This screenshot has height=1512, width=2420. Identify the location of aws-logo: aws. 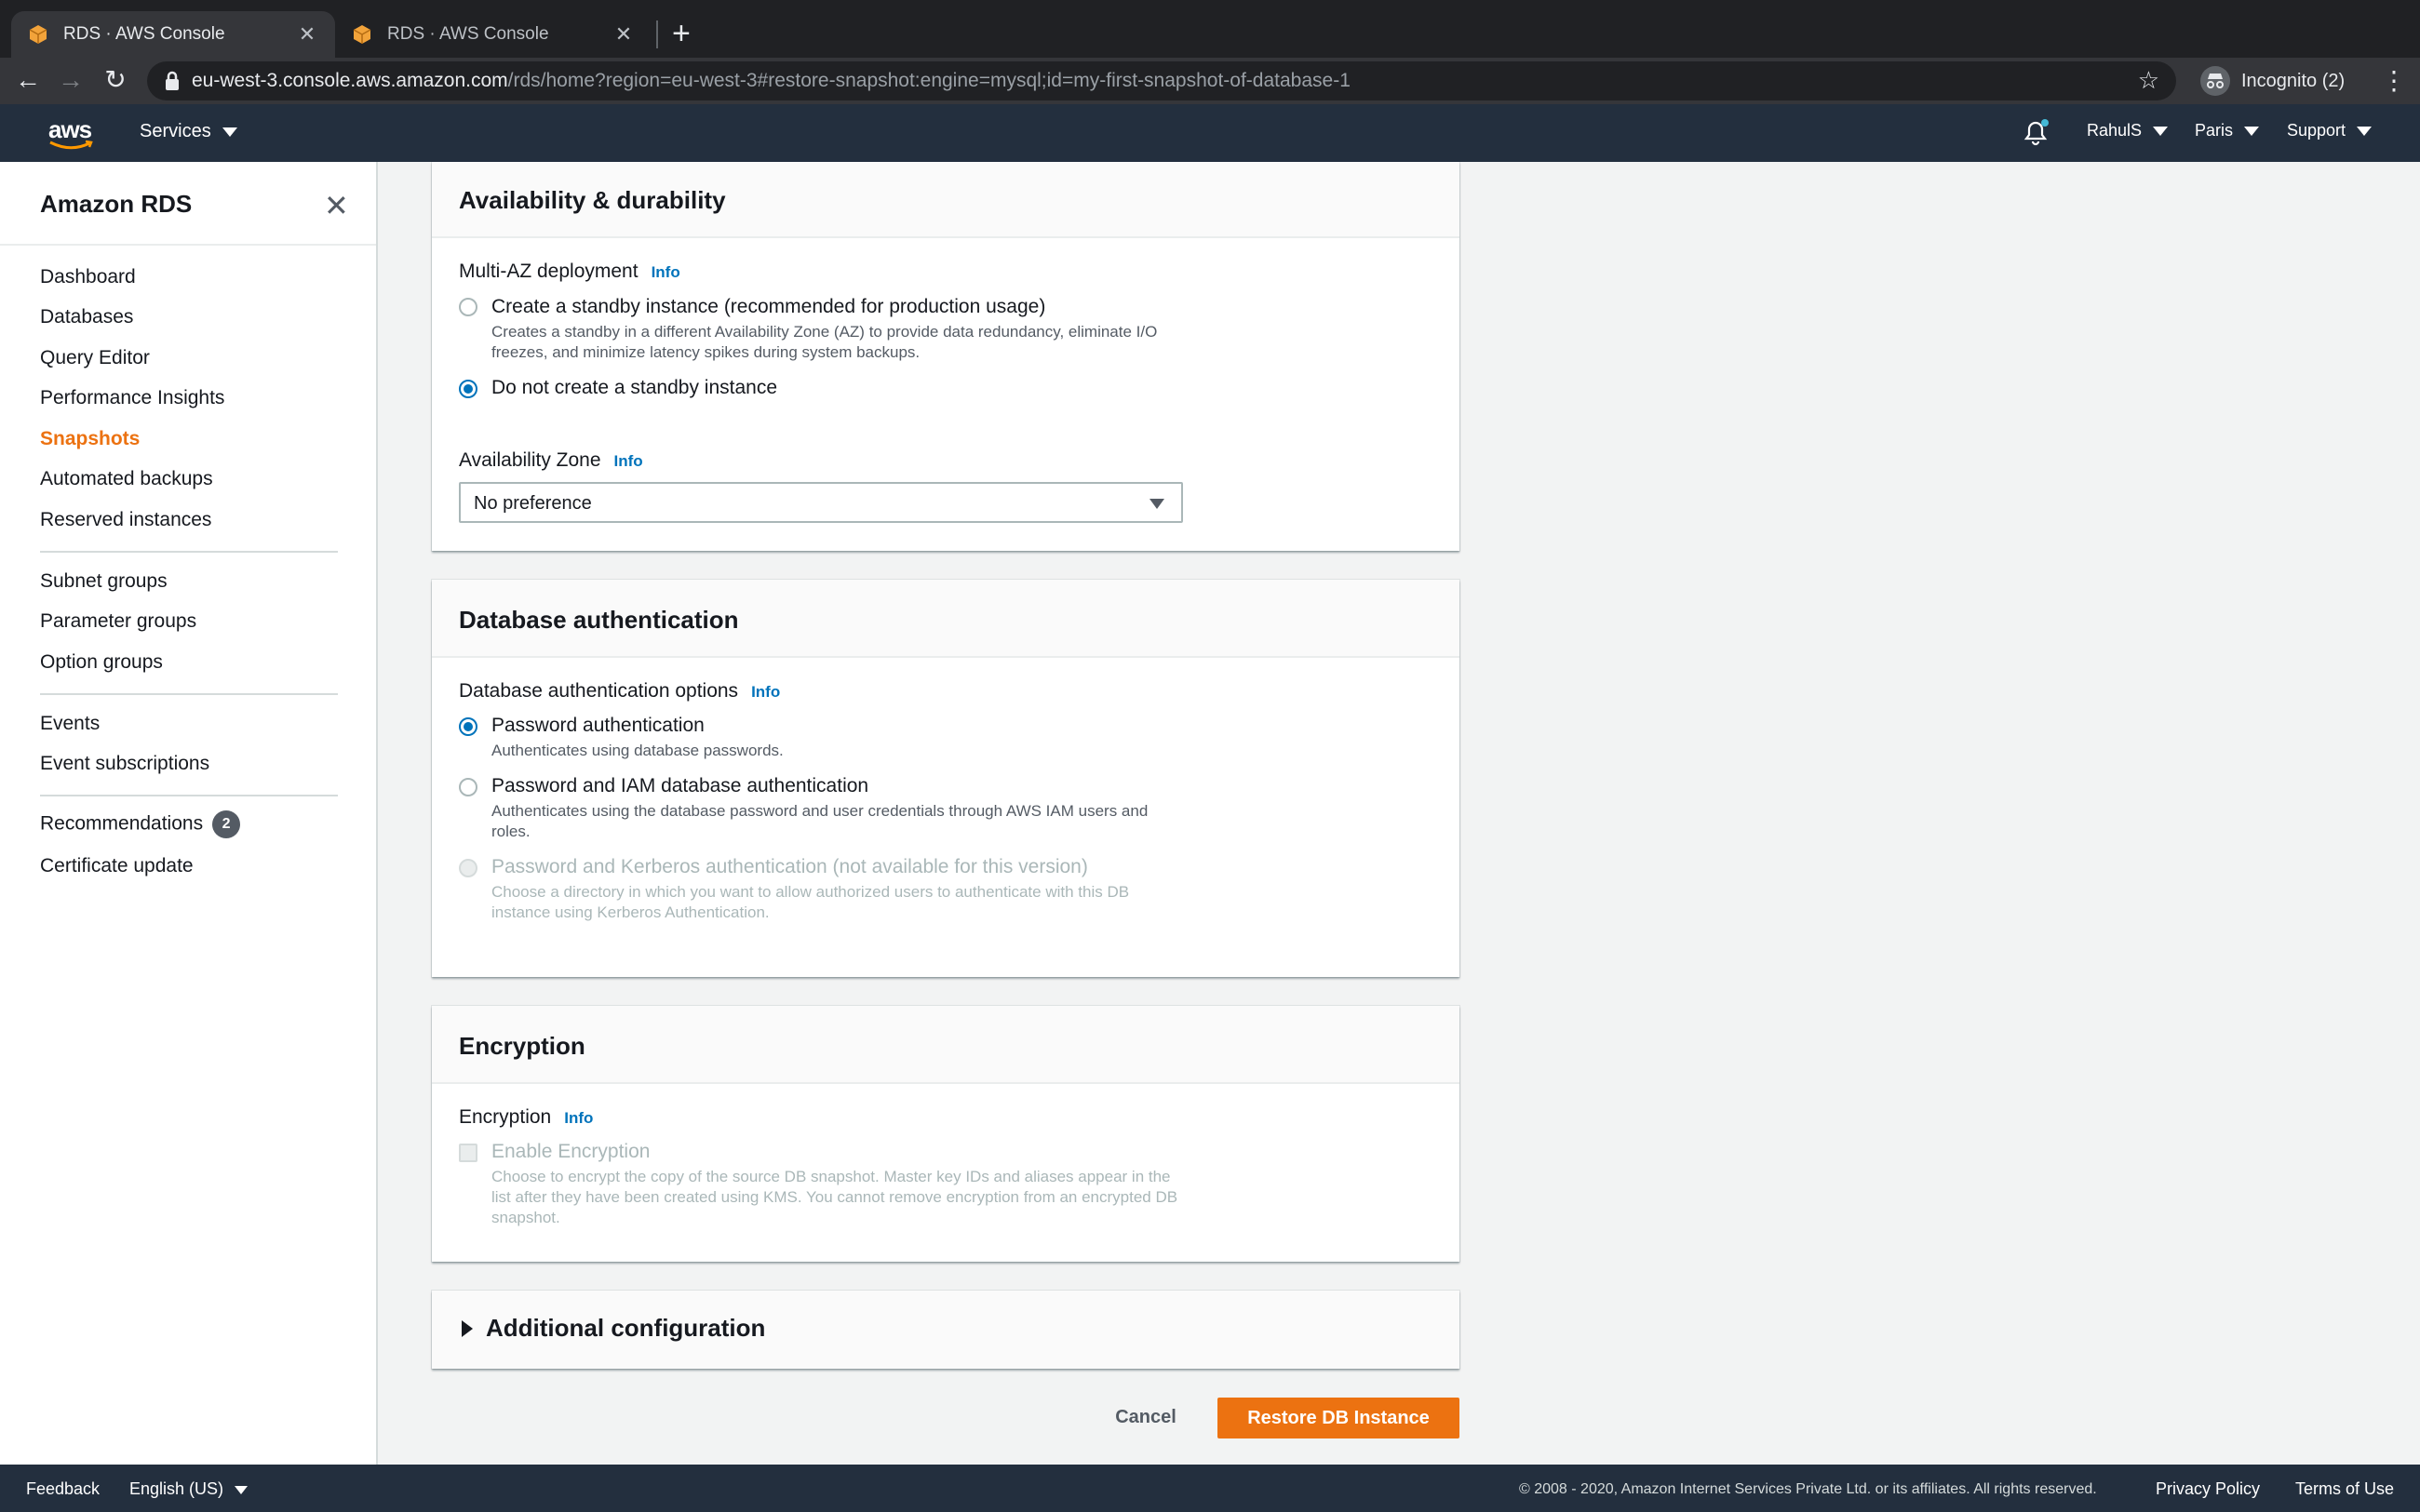
(71, 132).